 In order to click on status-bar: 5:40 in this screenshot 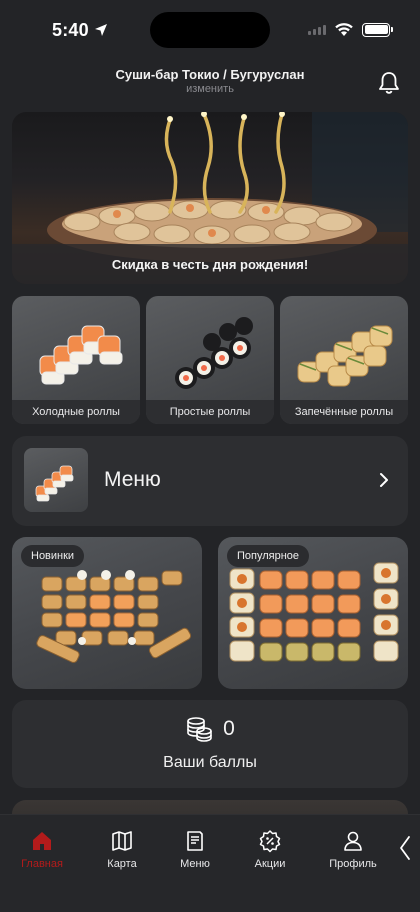, I will do `click(210, 31)`.